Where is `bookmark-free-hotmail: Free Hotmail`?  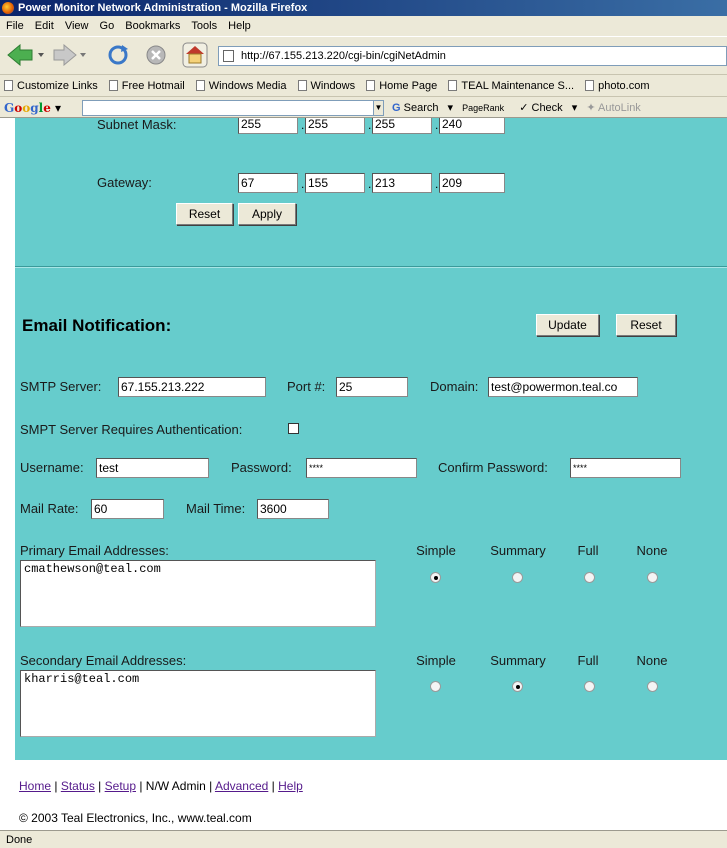 bookmark-free-hotmail: Free Hotmail is located at coordinates (146, 85).